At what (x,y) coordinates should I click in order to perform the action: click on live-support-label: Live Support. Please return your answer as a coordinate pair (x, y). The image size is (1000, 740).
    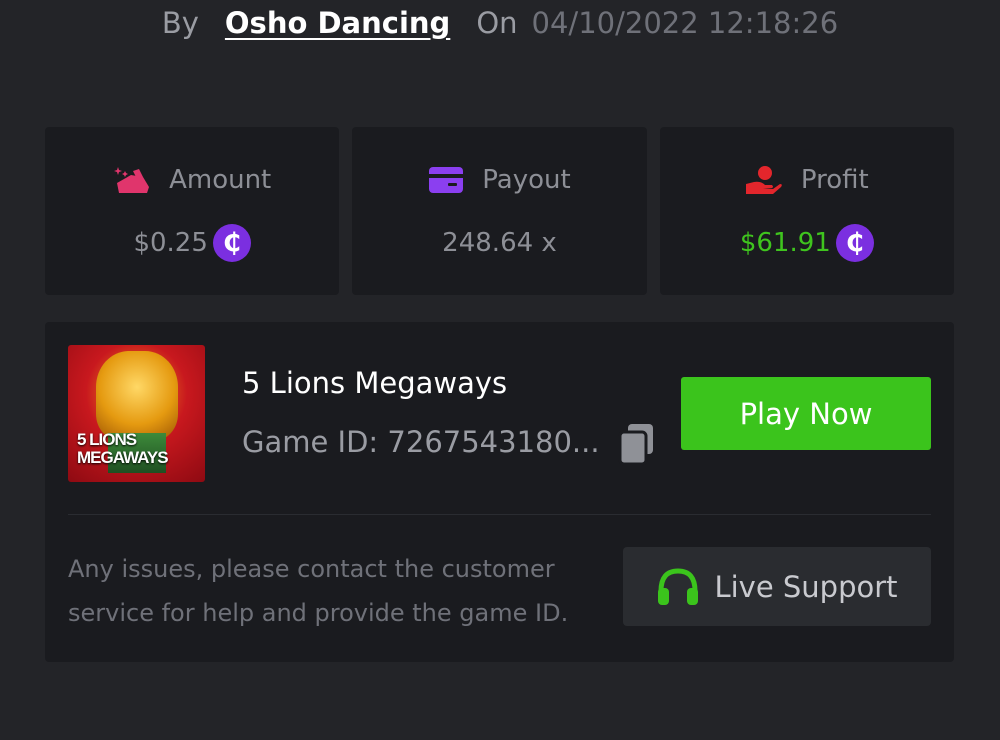
    Looking at the image, I should click on (806, 586).